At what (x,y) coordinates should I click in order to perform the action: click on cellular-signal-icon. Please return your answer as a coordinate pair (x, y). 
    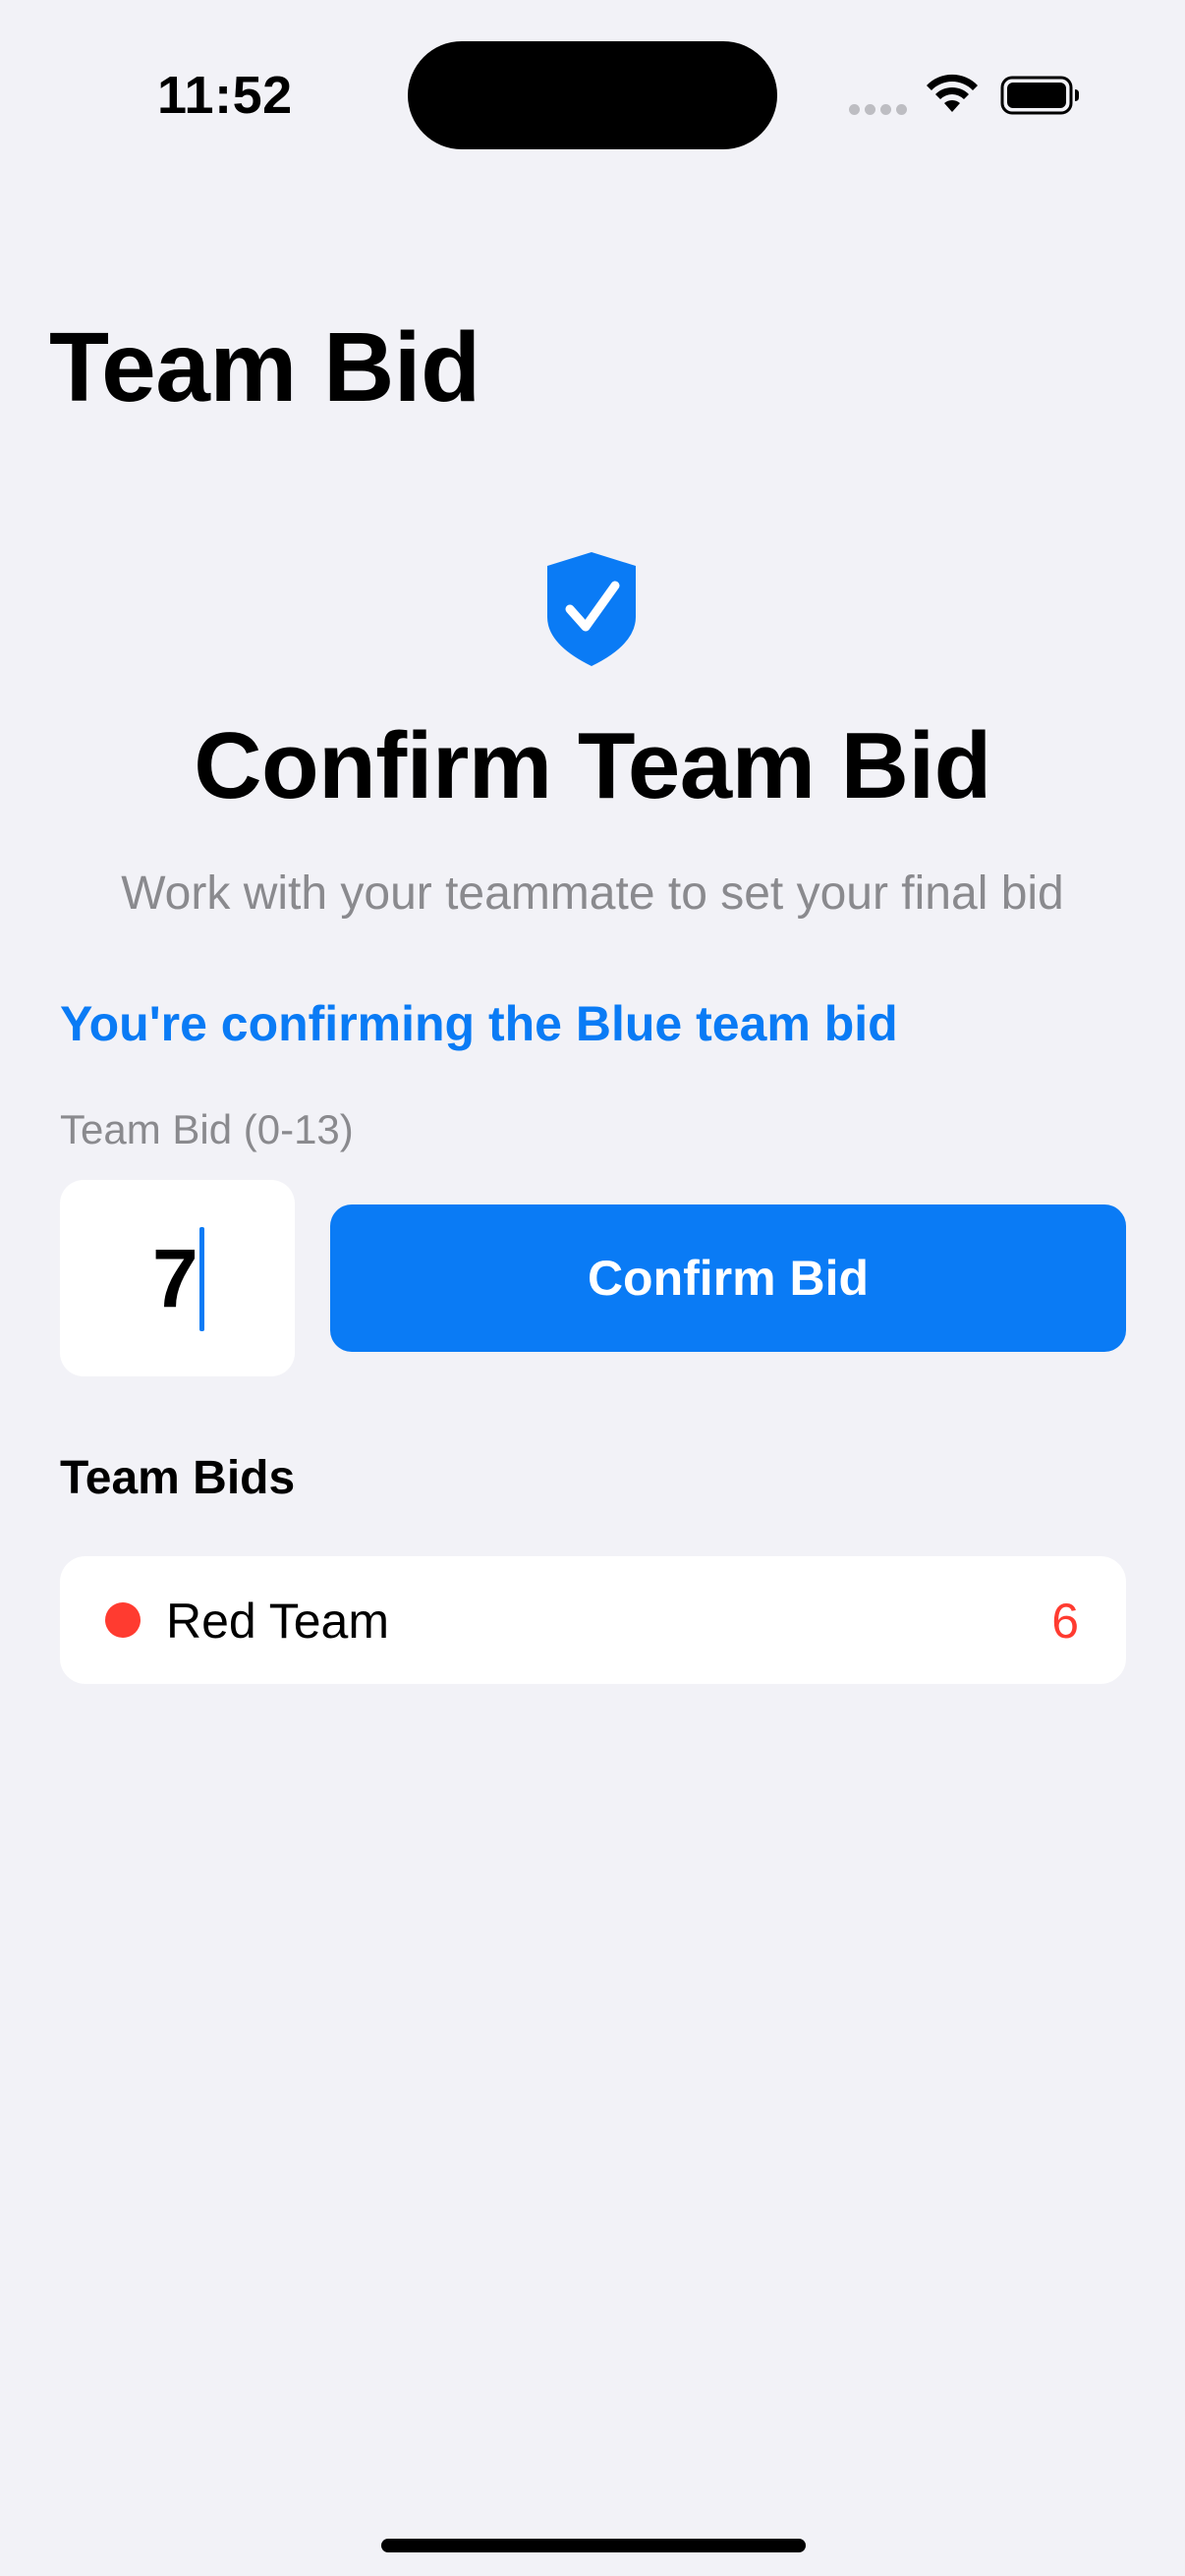
    Looking at the image, I should click on (879, 109).